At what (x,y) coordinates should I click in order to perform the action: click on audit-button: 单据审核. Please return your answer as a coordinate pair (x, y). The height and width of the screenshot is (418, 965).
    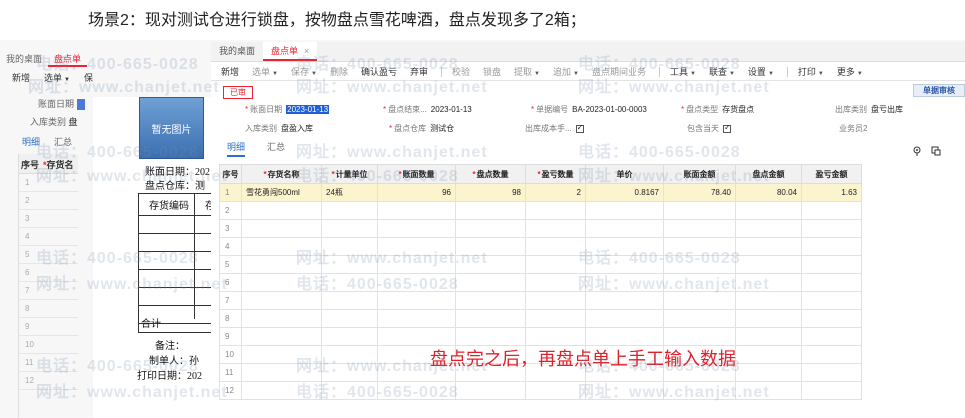
    Looking at the image, I should click on (939, 90).